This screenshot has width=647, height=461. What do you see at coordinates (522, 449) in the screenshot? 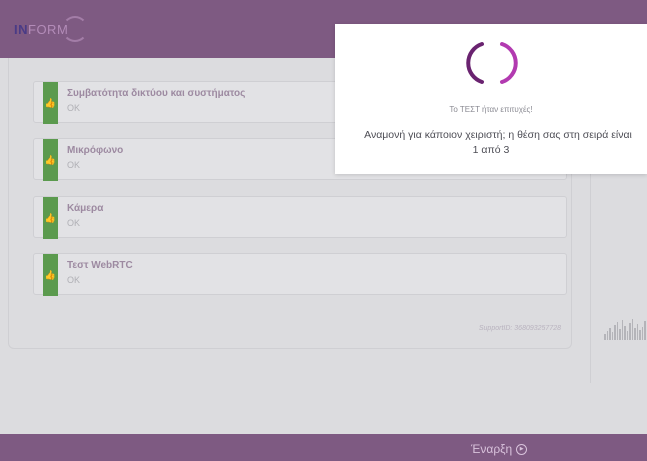
I see `play-circle-icon: ▶` at bounding box center [522, 449].